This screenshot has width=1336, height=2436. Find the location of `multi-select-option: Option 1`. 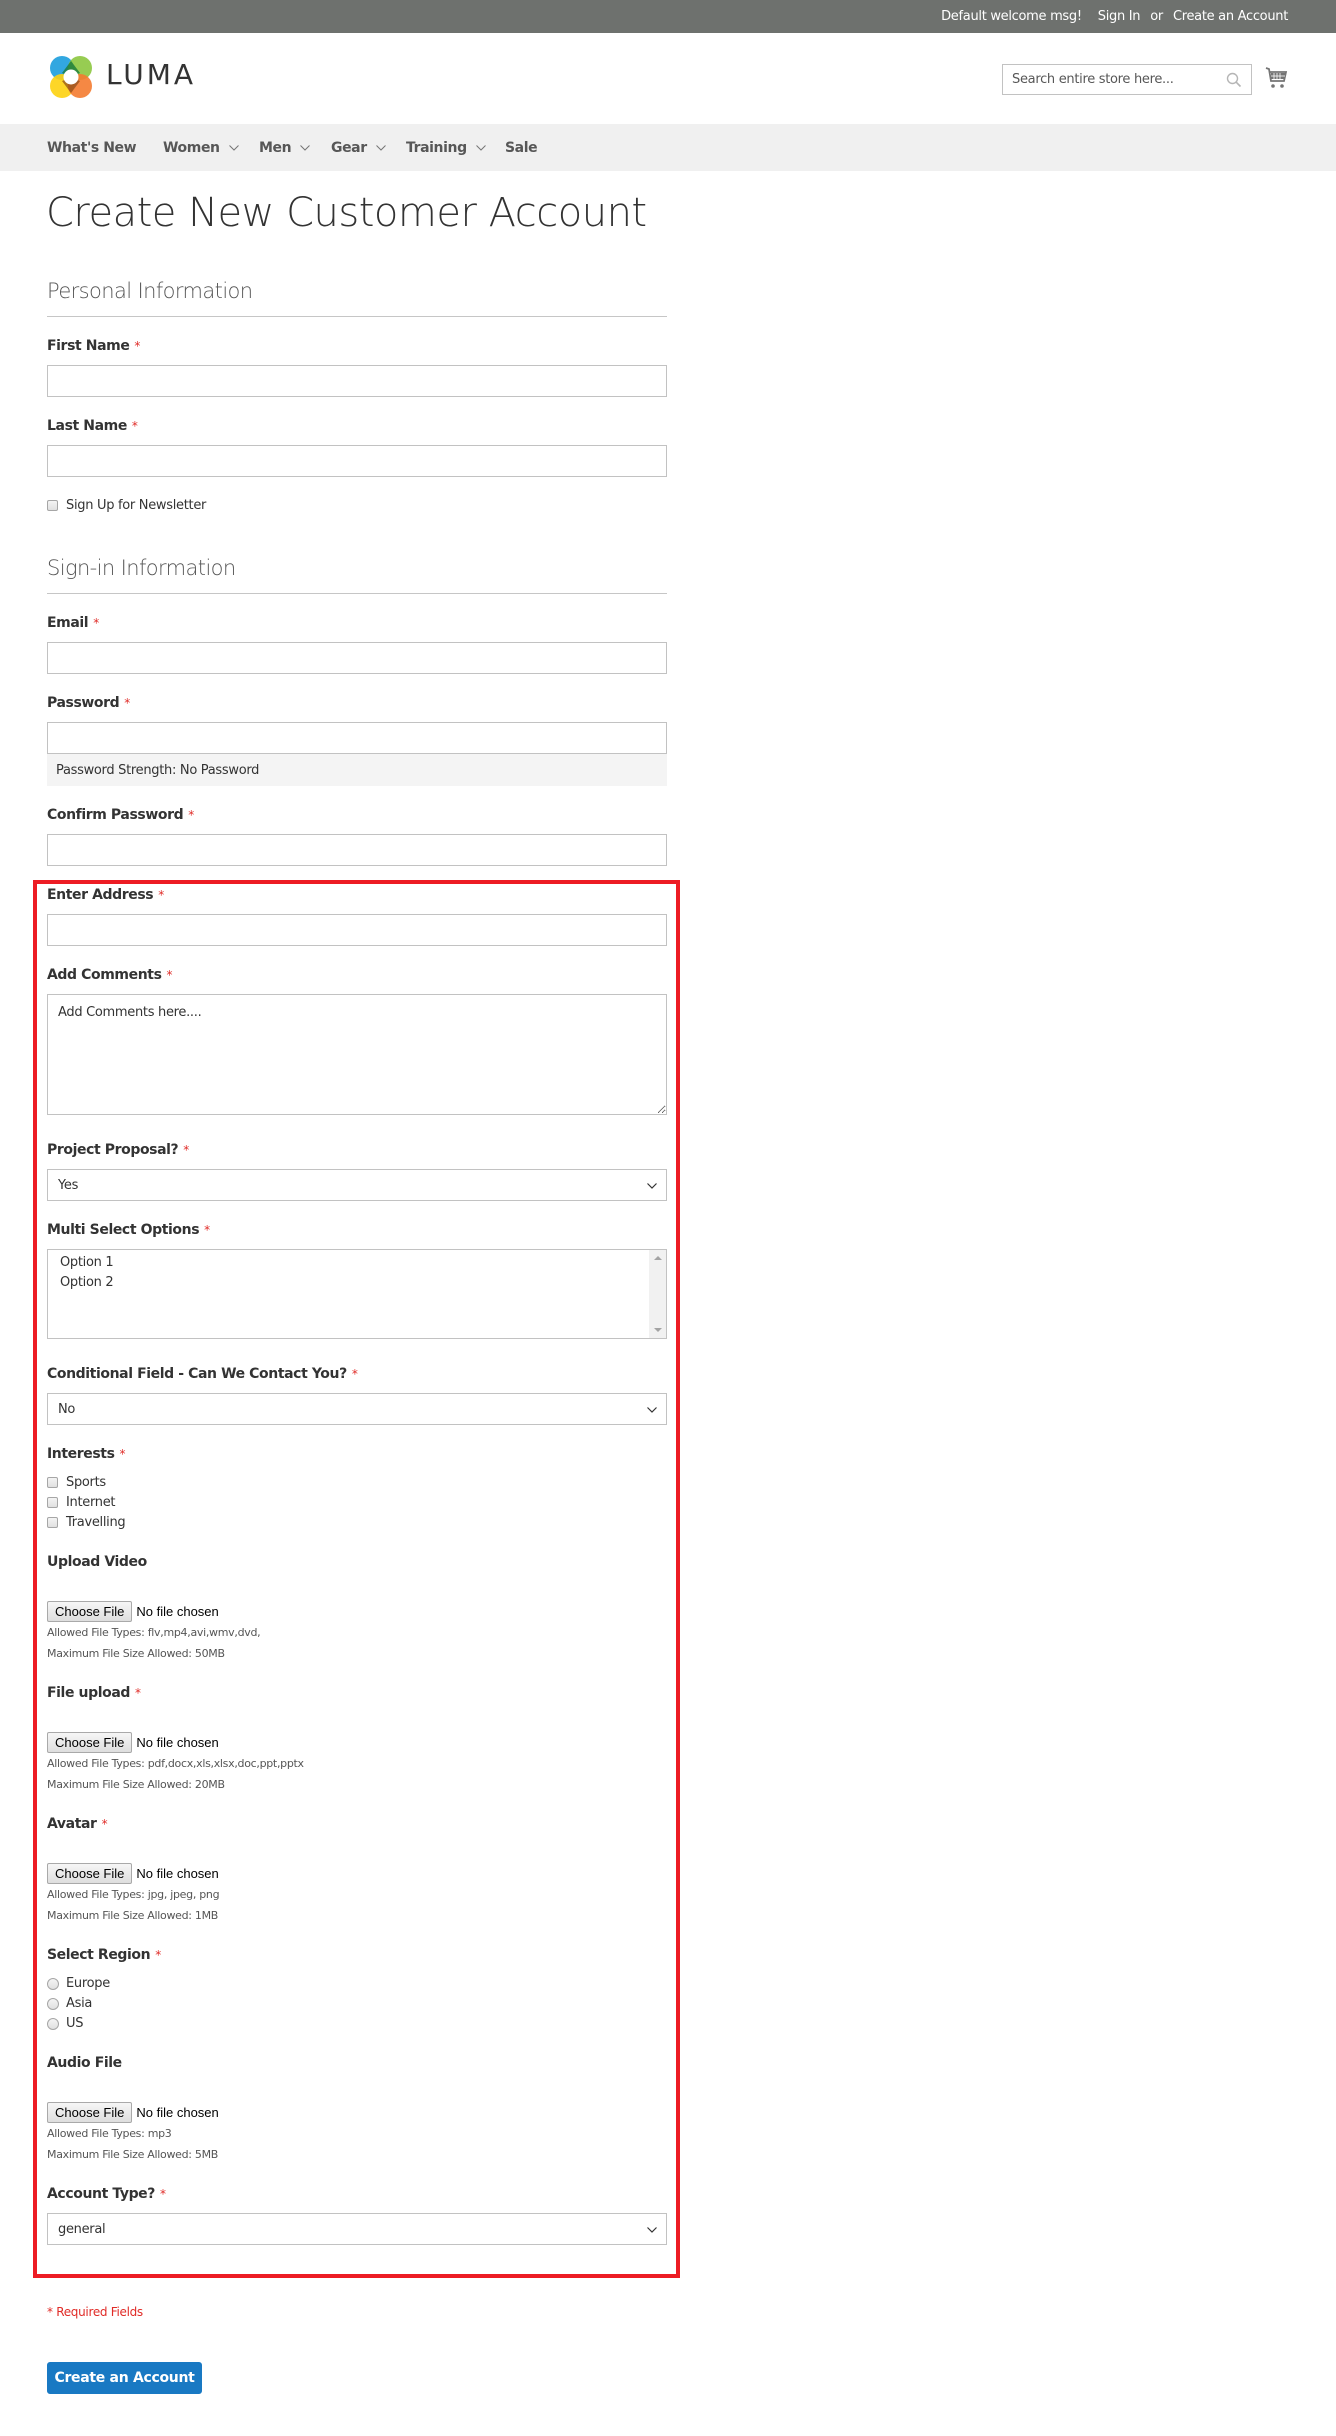

multi-select-option: Option 1 is located at coordinates (87, 1262).